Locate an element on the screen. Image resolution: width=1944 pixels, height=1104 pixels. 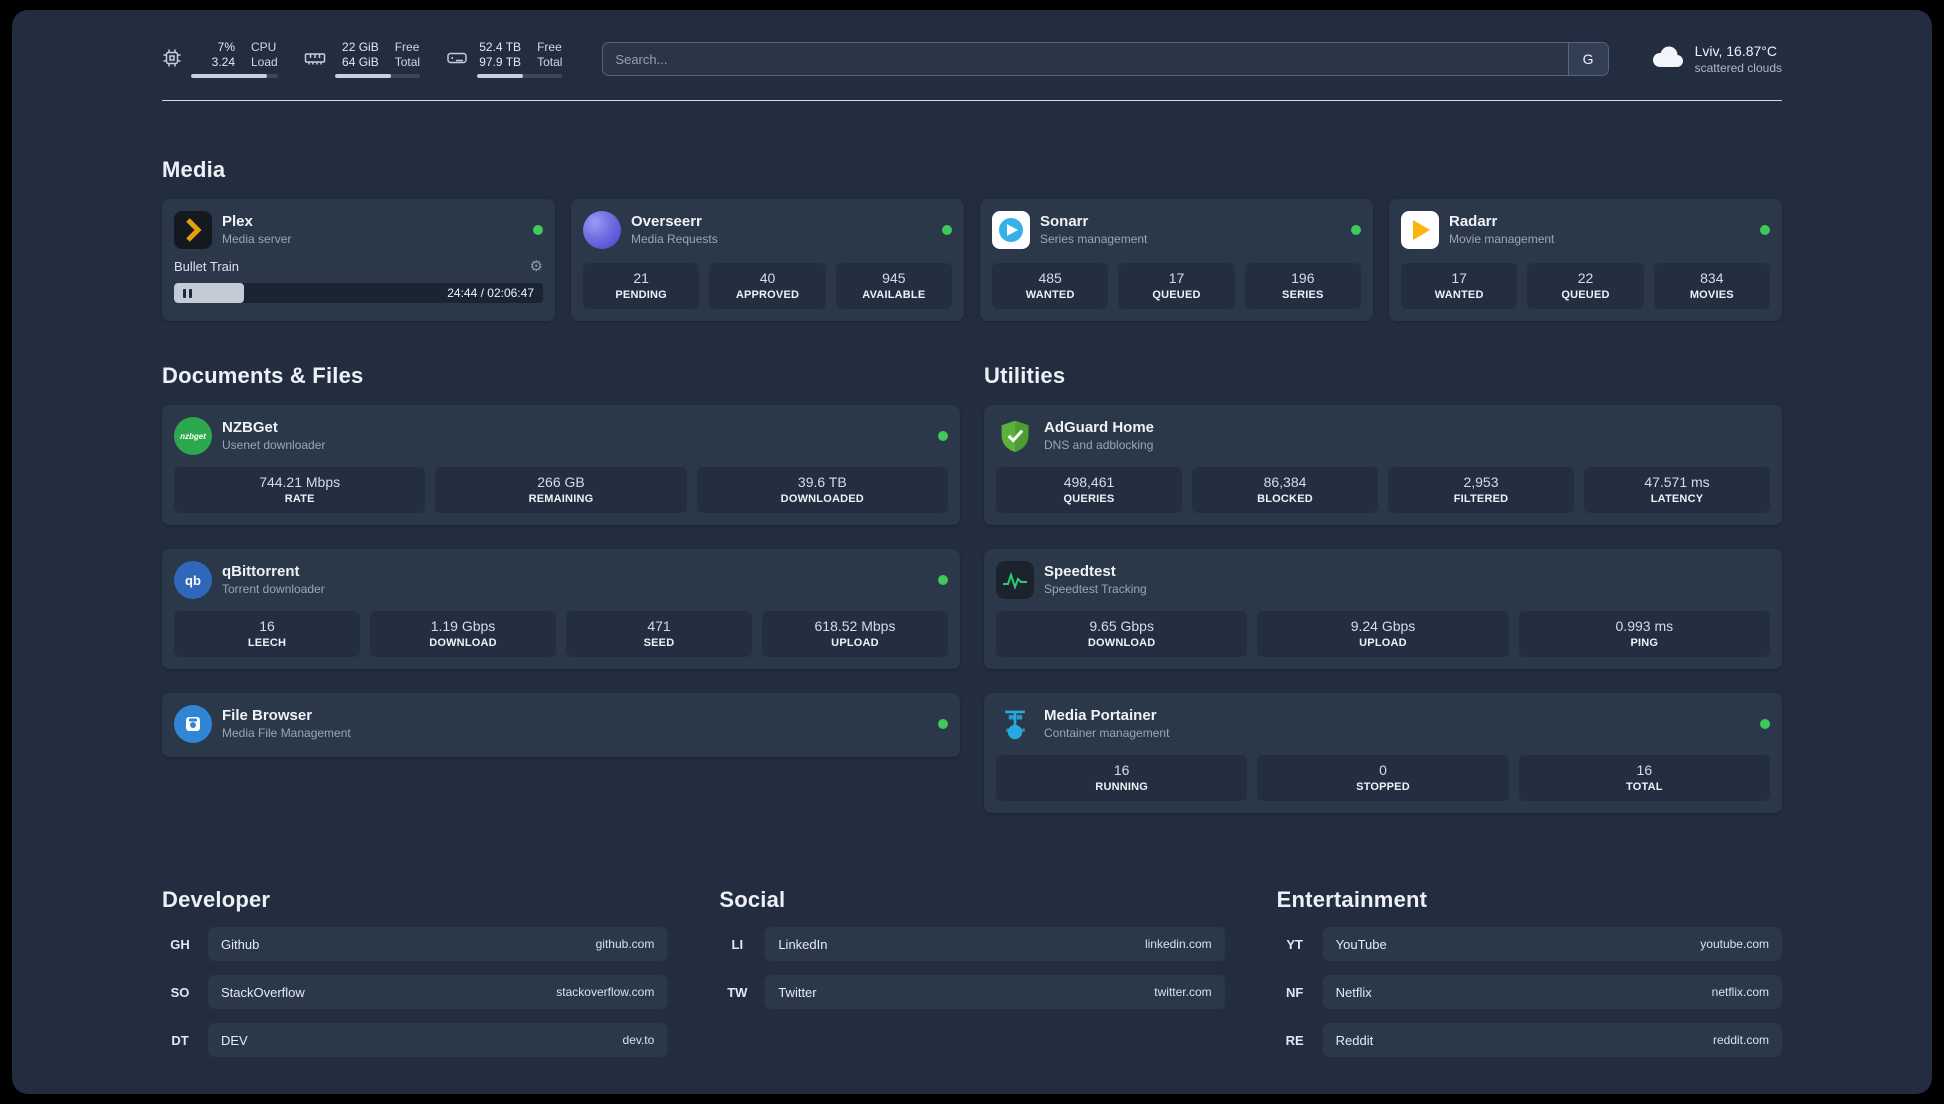
ram-widget: 22 GiB Free 64 GiB Total is located at coordinates (362, 59).